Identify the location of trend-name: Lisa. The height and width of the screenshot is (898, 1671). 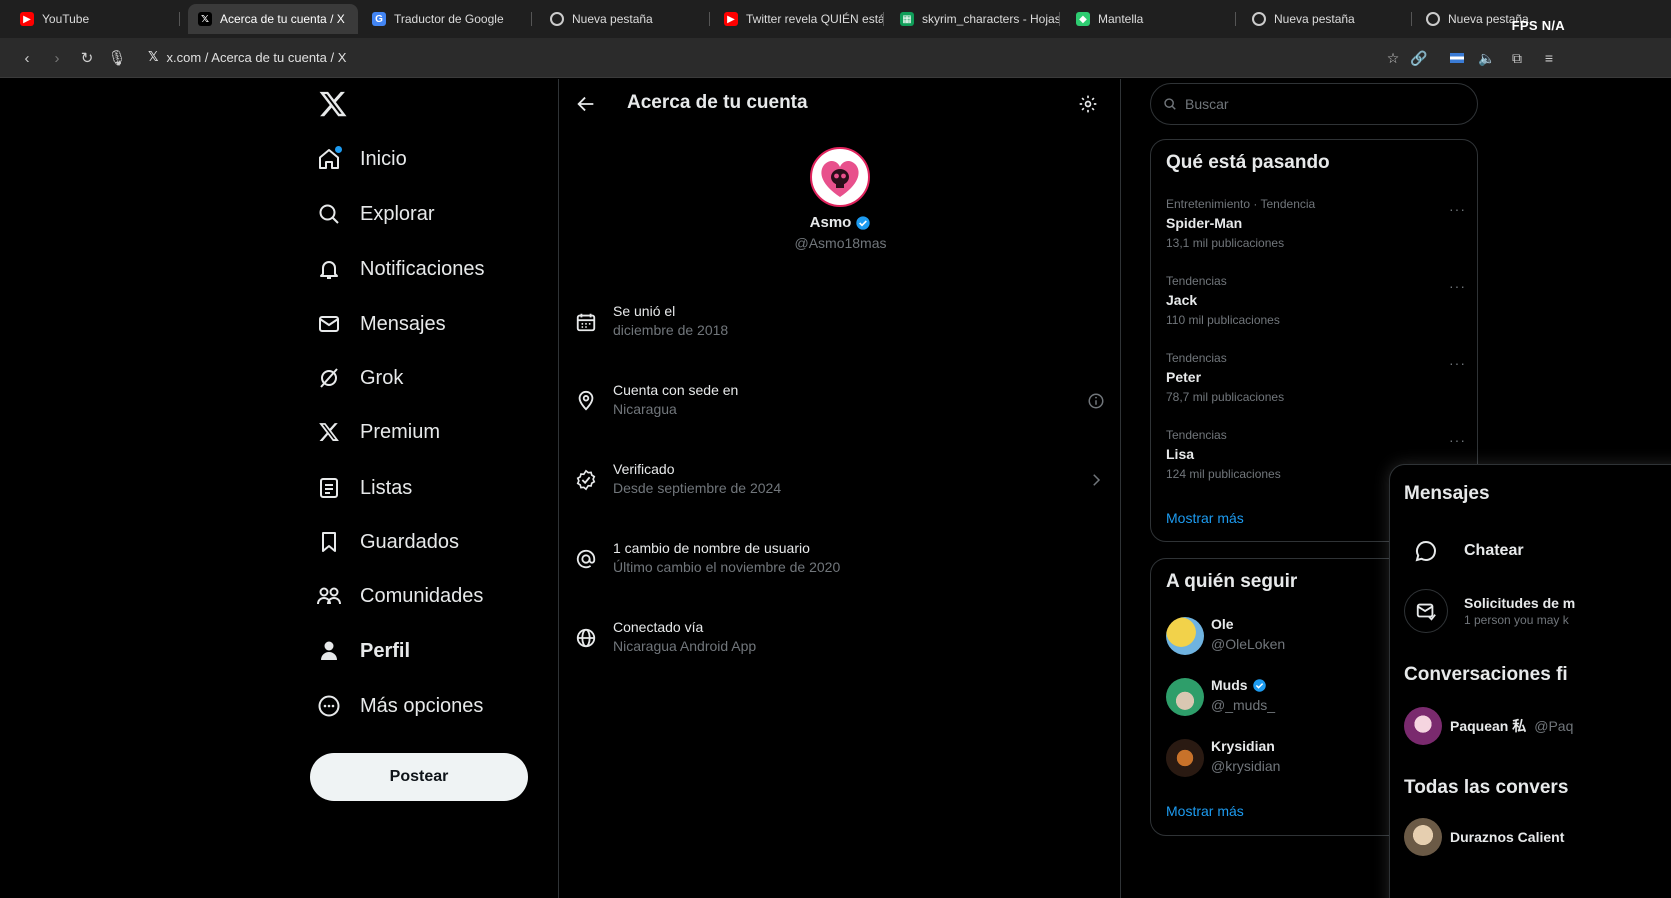
(1180, 454).